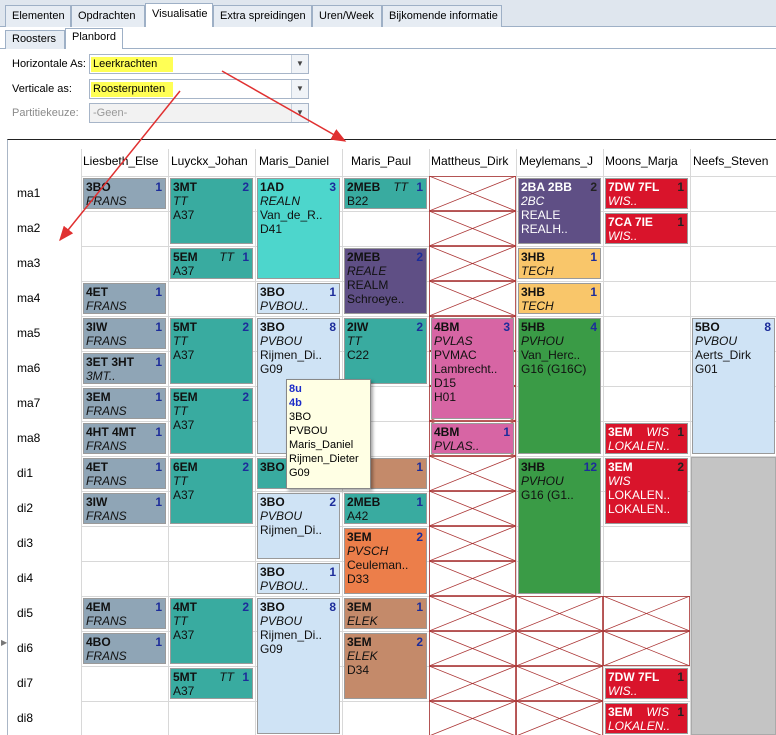 This screenshot has width=776, height=735. I want to click on lesson-block: 3BO 1 FRANS, so click(124, 193).